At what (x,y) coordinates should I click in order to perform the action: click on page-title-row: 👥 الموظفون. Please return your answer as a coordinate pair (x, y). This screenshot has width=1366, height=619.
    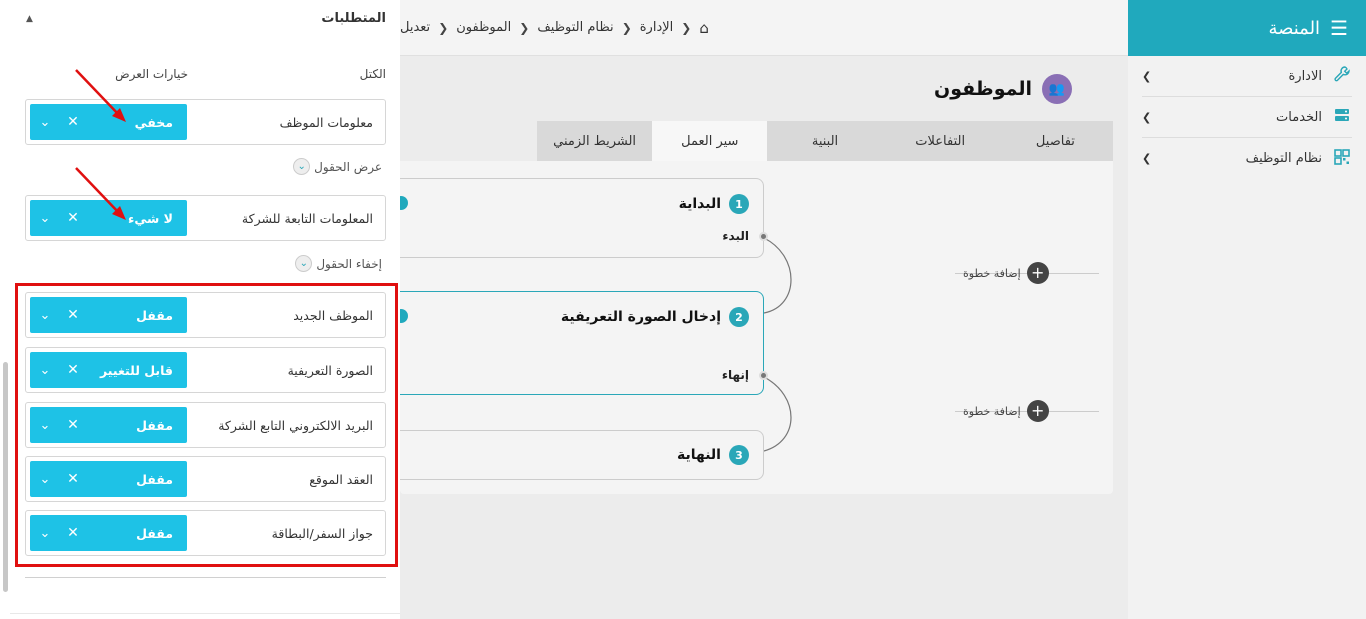
    Looking at the image, I should click on (1003, 89).